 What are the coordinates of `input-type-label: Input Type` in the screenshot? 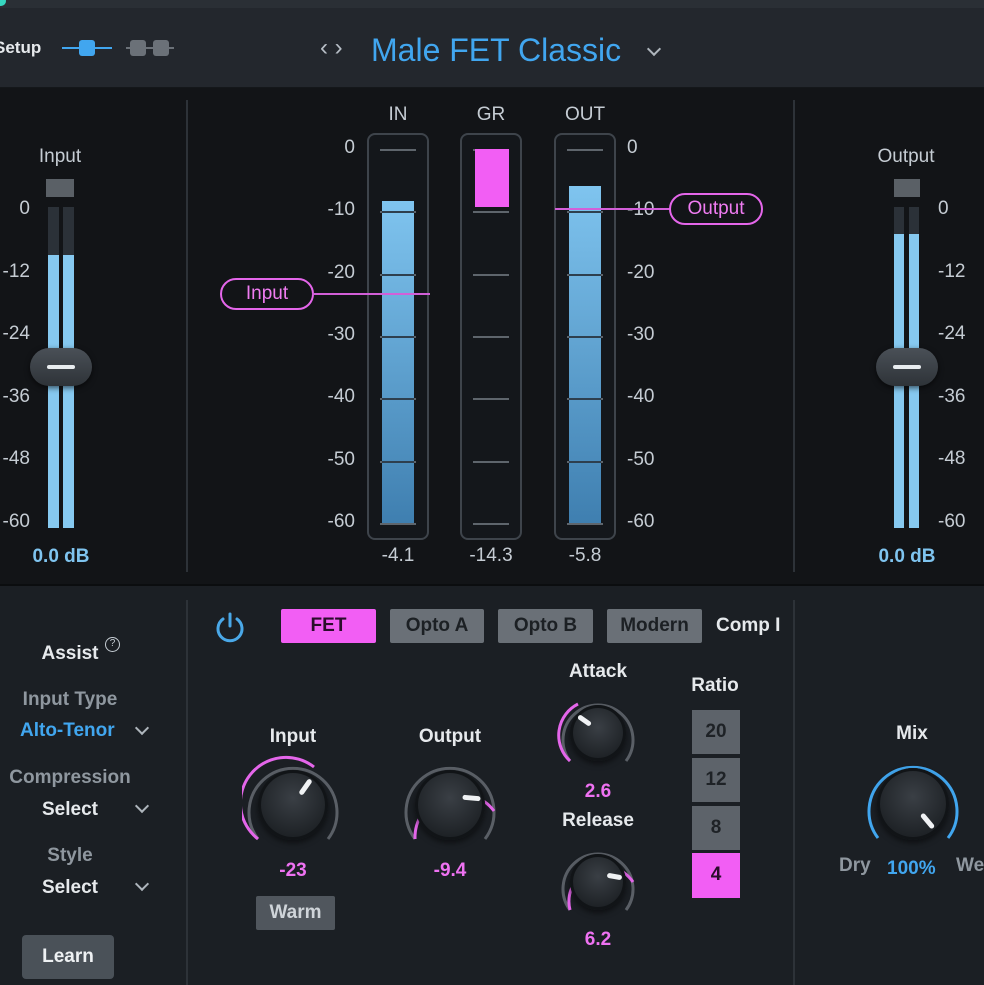 It's located at (70, 699).